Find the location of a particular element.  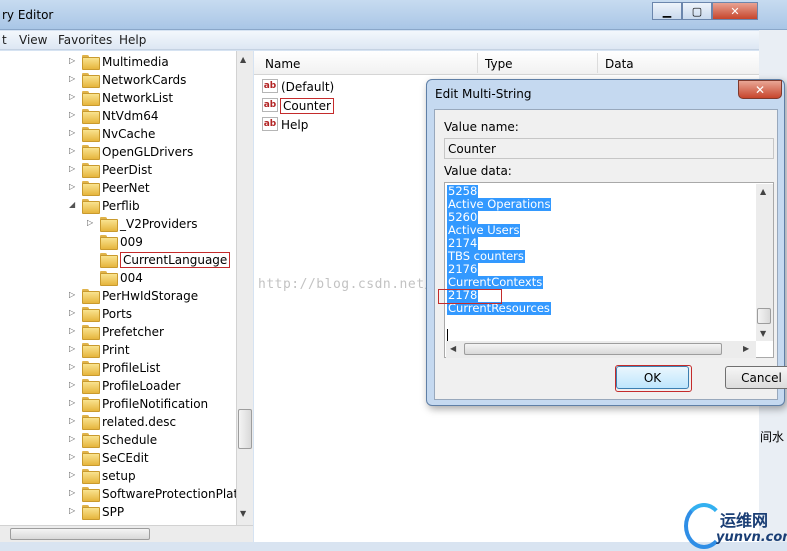

tree-item-label: _V2Providers is located at coordinates (159, 224).